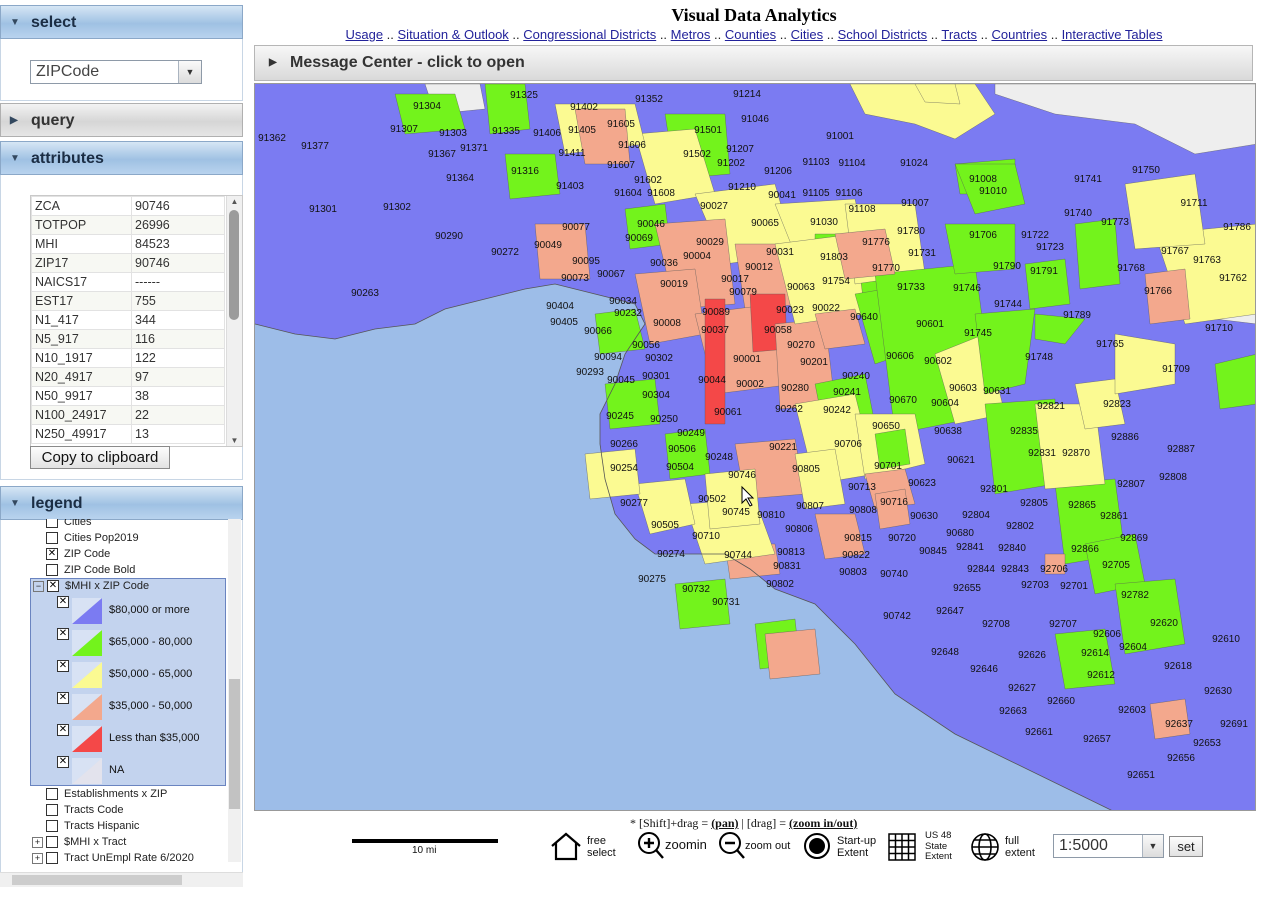 This screenshot has height=905, width=1273. I want to click on zip-label: 91403, so click(570, 186).